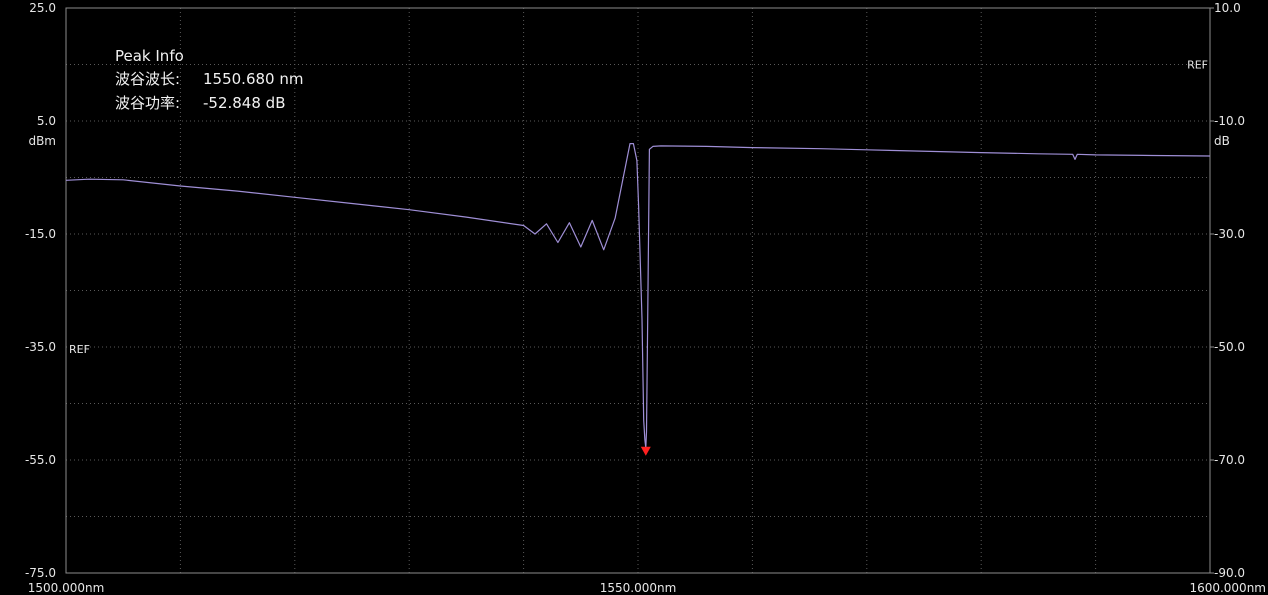 This screenshot has height=595, width=1268. What do you see at coordinates (1197, 65) in the screenshot?
I see `right-ref-label: REF` at bounding box center [1197, 65].